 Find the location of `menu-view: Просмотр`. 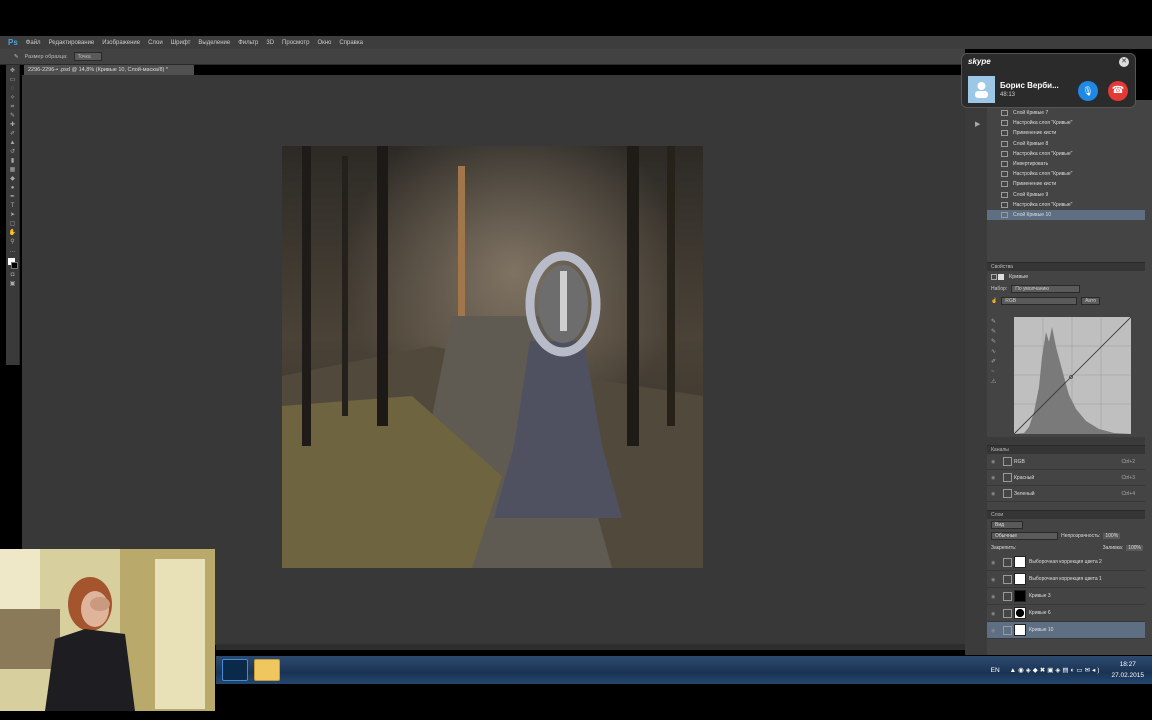

menu-view: Просмотр is located at coordinates (295, 43).